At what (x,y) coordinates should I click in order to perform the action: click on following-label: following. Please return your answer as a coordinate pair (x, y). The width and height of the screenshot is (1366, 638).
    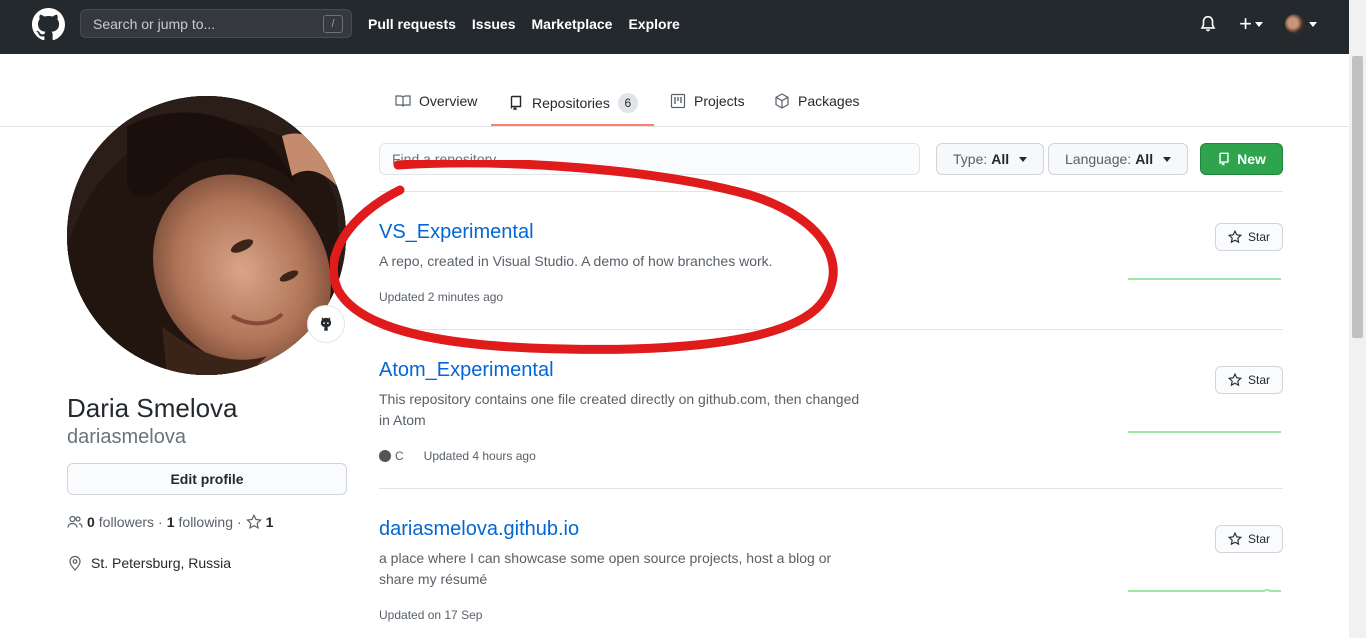
    Looking at the image, I should click on (206, 522).